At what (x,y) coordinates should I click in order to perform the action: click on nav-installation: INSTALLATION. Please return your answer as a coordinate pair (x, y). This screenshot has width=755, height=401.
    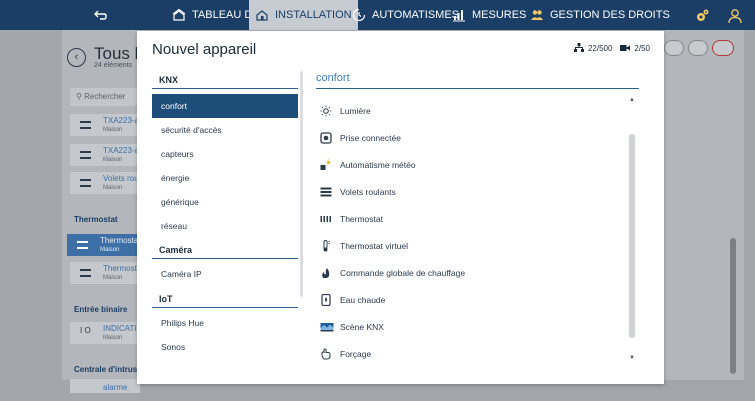
    Looking at the image, I should click on (303, 15).